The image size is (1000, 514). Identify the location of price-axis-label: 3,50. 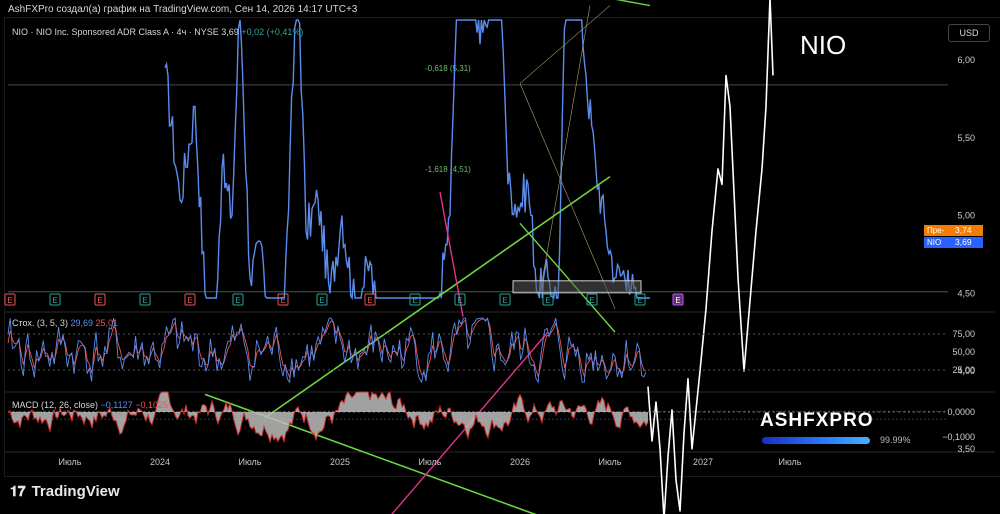
(966, 449).